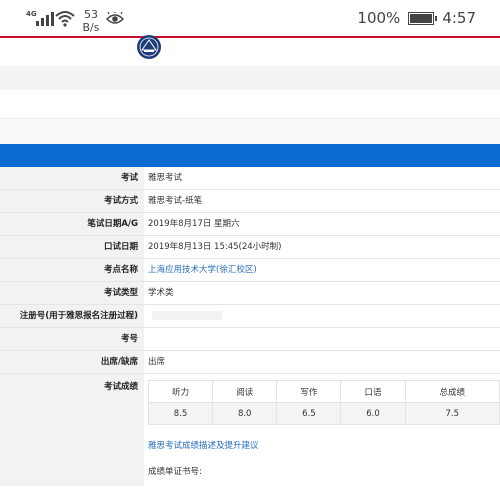 This screenshot has height=488, width=500. I want to click on scores-table: 听力 阅读 写作 口语 总成绩 8.5 8.0 6.5 6.0 7.5, so click(323, 402).